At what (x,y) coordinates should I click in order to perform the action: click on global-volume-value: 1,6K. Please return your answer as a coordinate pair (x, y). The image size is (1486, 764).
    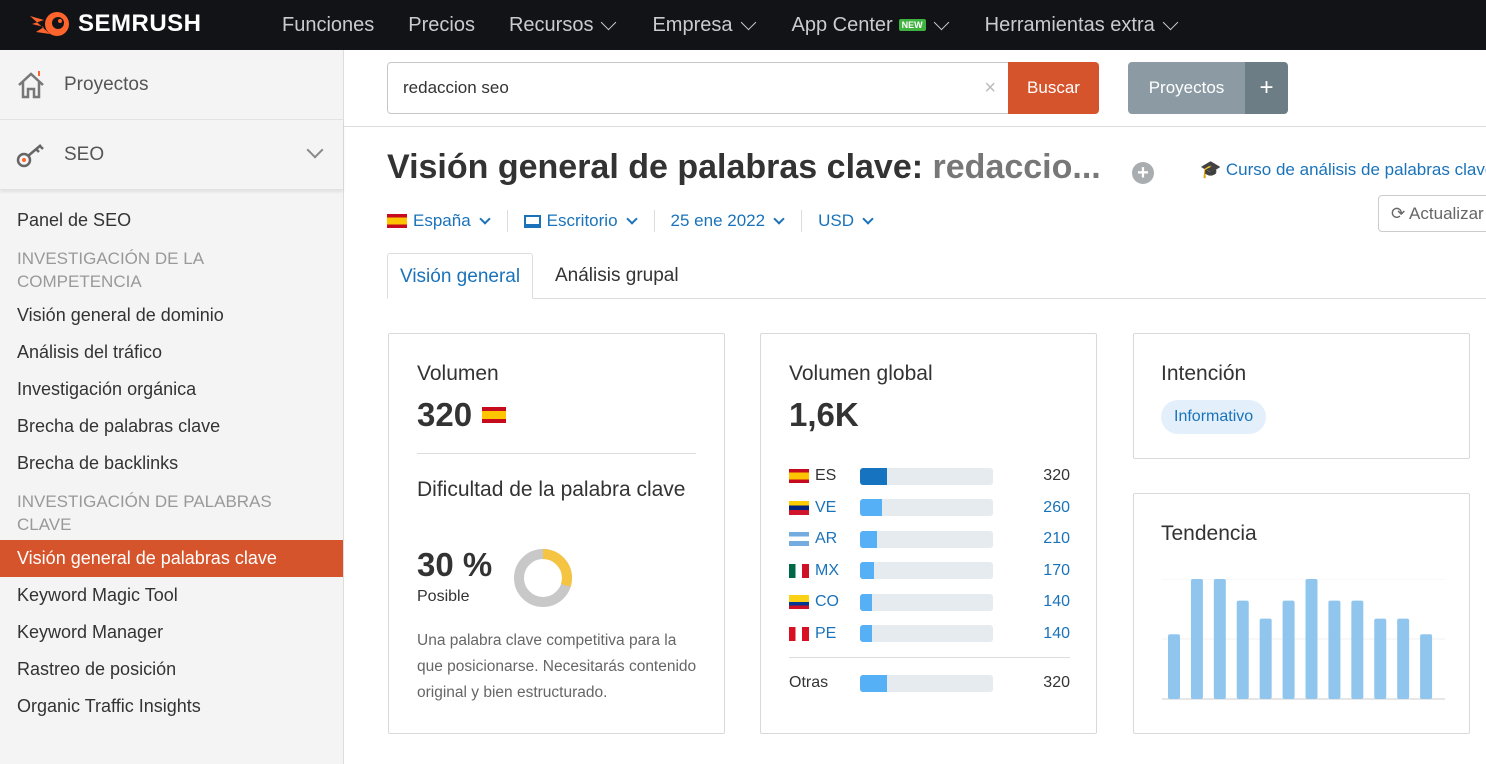
    Looking at the image, I should click on (824, 414).